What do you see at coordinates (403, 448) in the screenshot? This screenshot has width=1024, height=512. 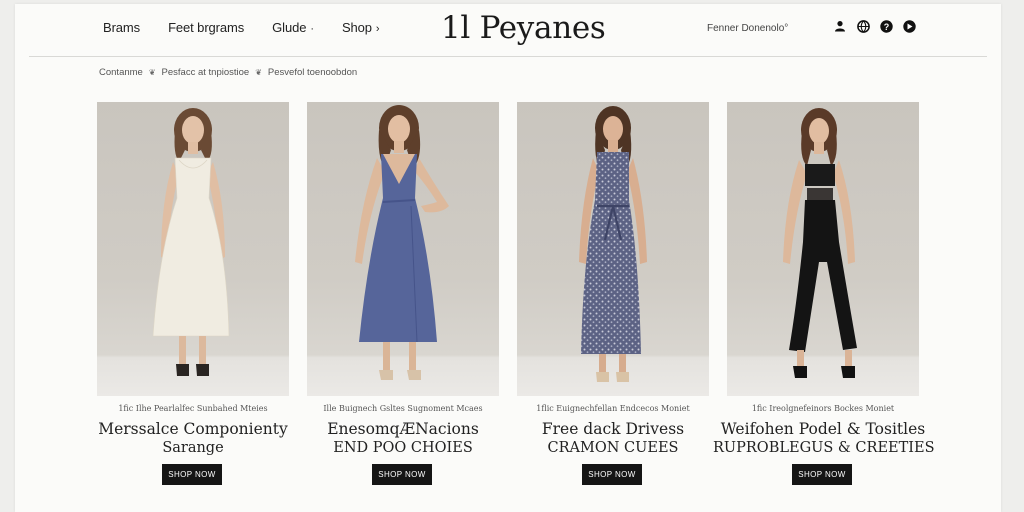 I see `product-subtitle: END POO CHOIES` at bounding box center [403, 448].